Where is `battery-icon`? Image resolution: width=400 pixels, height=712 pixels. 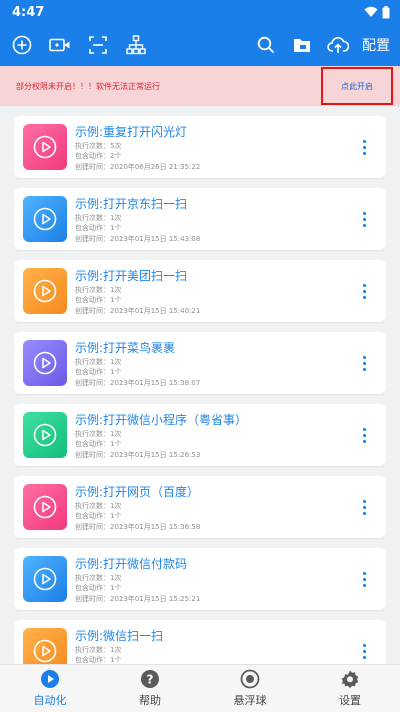 battery-icon is located at coordinates (386, 11).